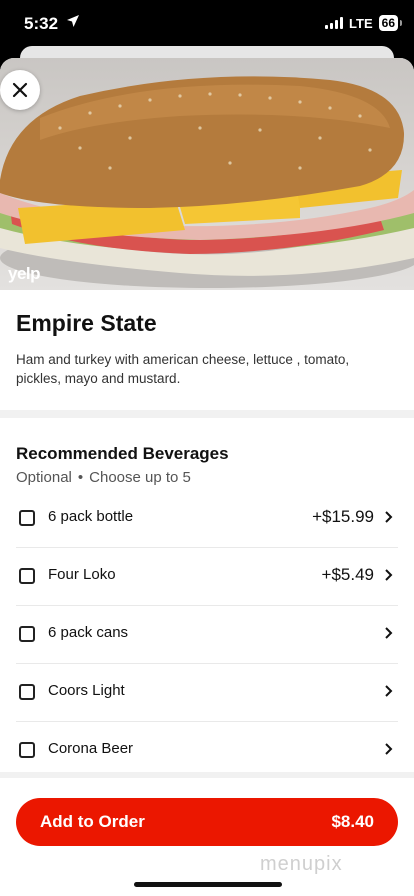 The width and height of the screenshot is (414, 896). Describe the element at coordinates (343, 516) in the screenshot. I see `option-price: +$15.99` at that location.